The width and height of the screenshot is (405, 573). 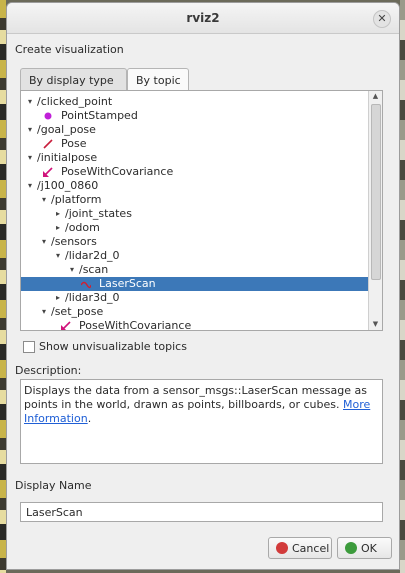 I want to click on display-name-header: Display Name, so click(x=53, y=485).